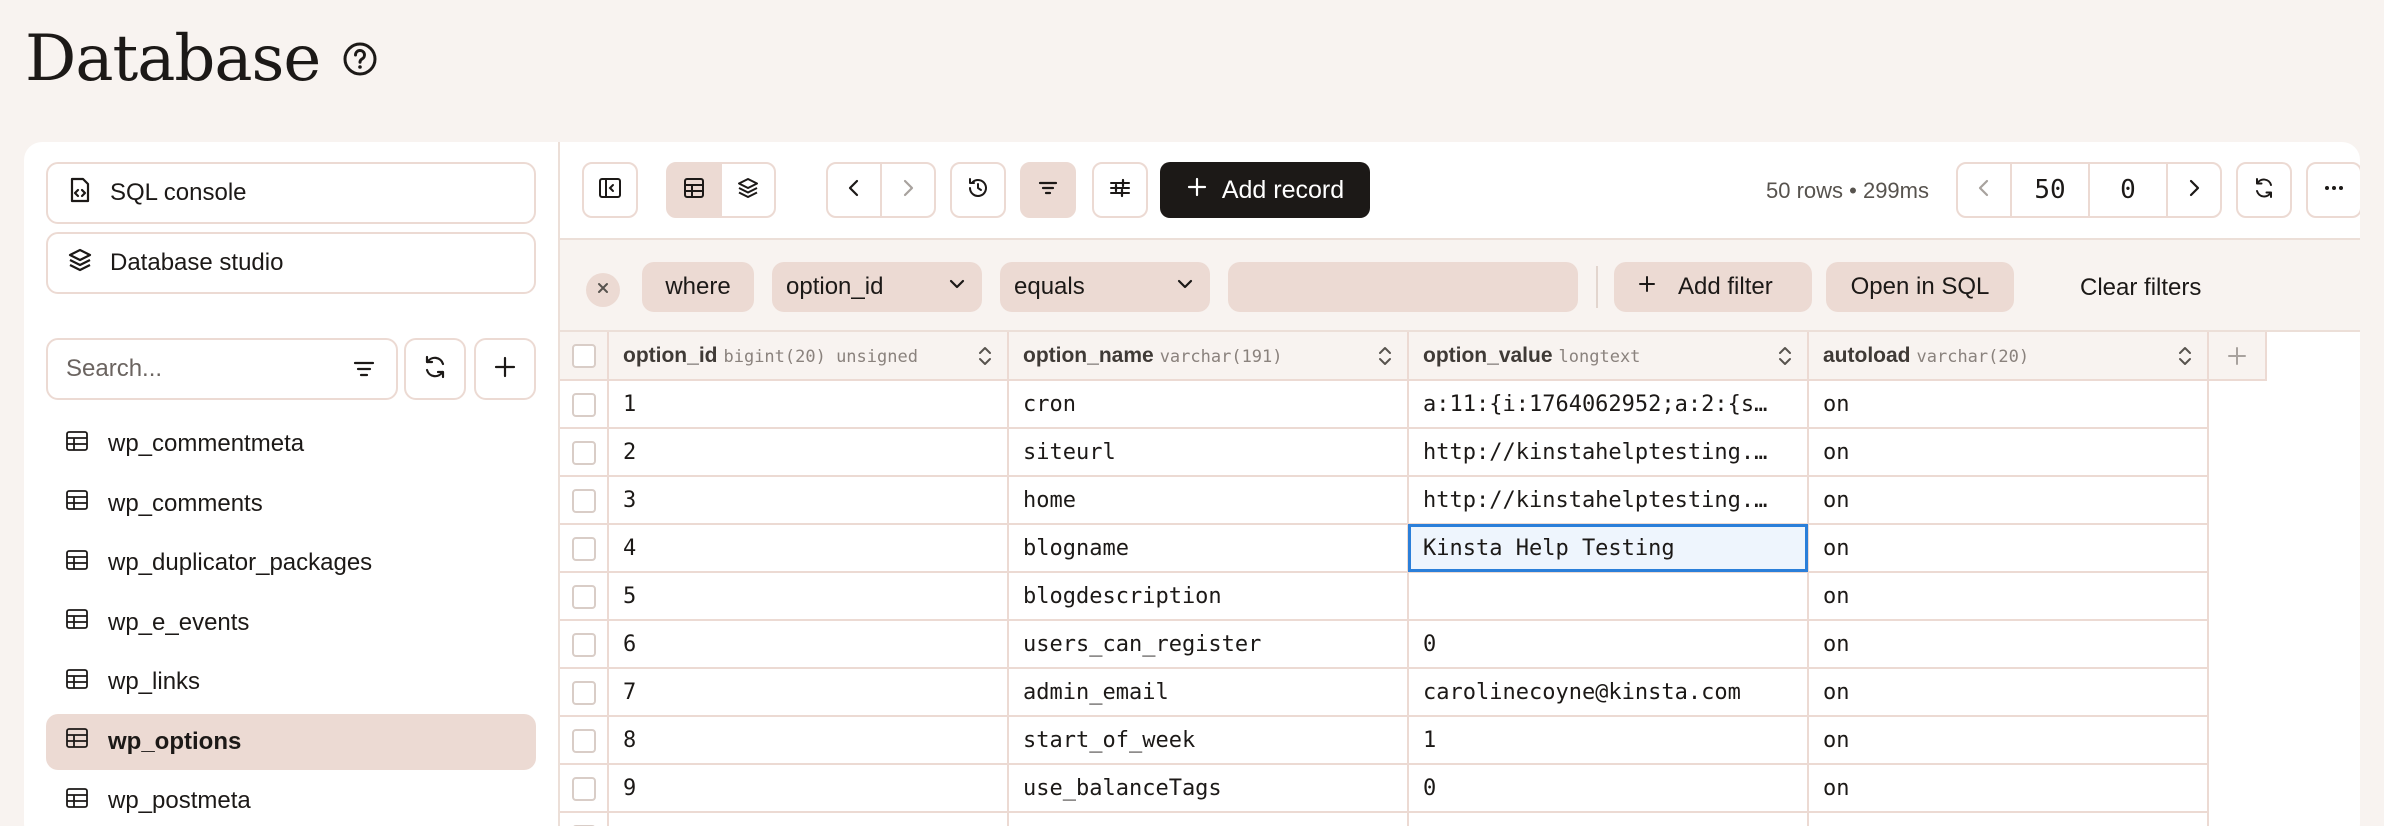  What do you see at coordinates (2008, 819) in the screenshot?
I see `cell-autoload` at bounding box center [2008, 819].